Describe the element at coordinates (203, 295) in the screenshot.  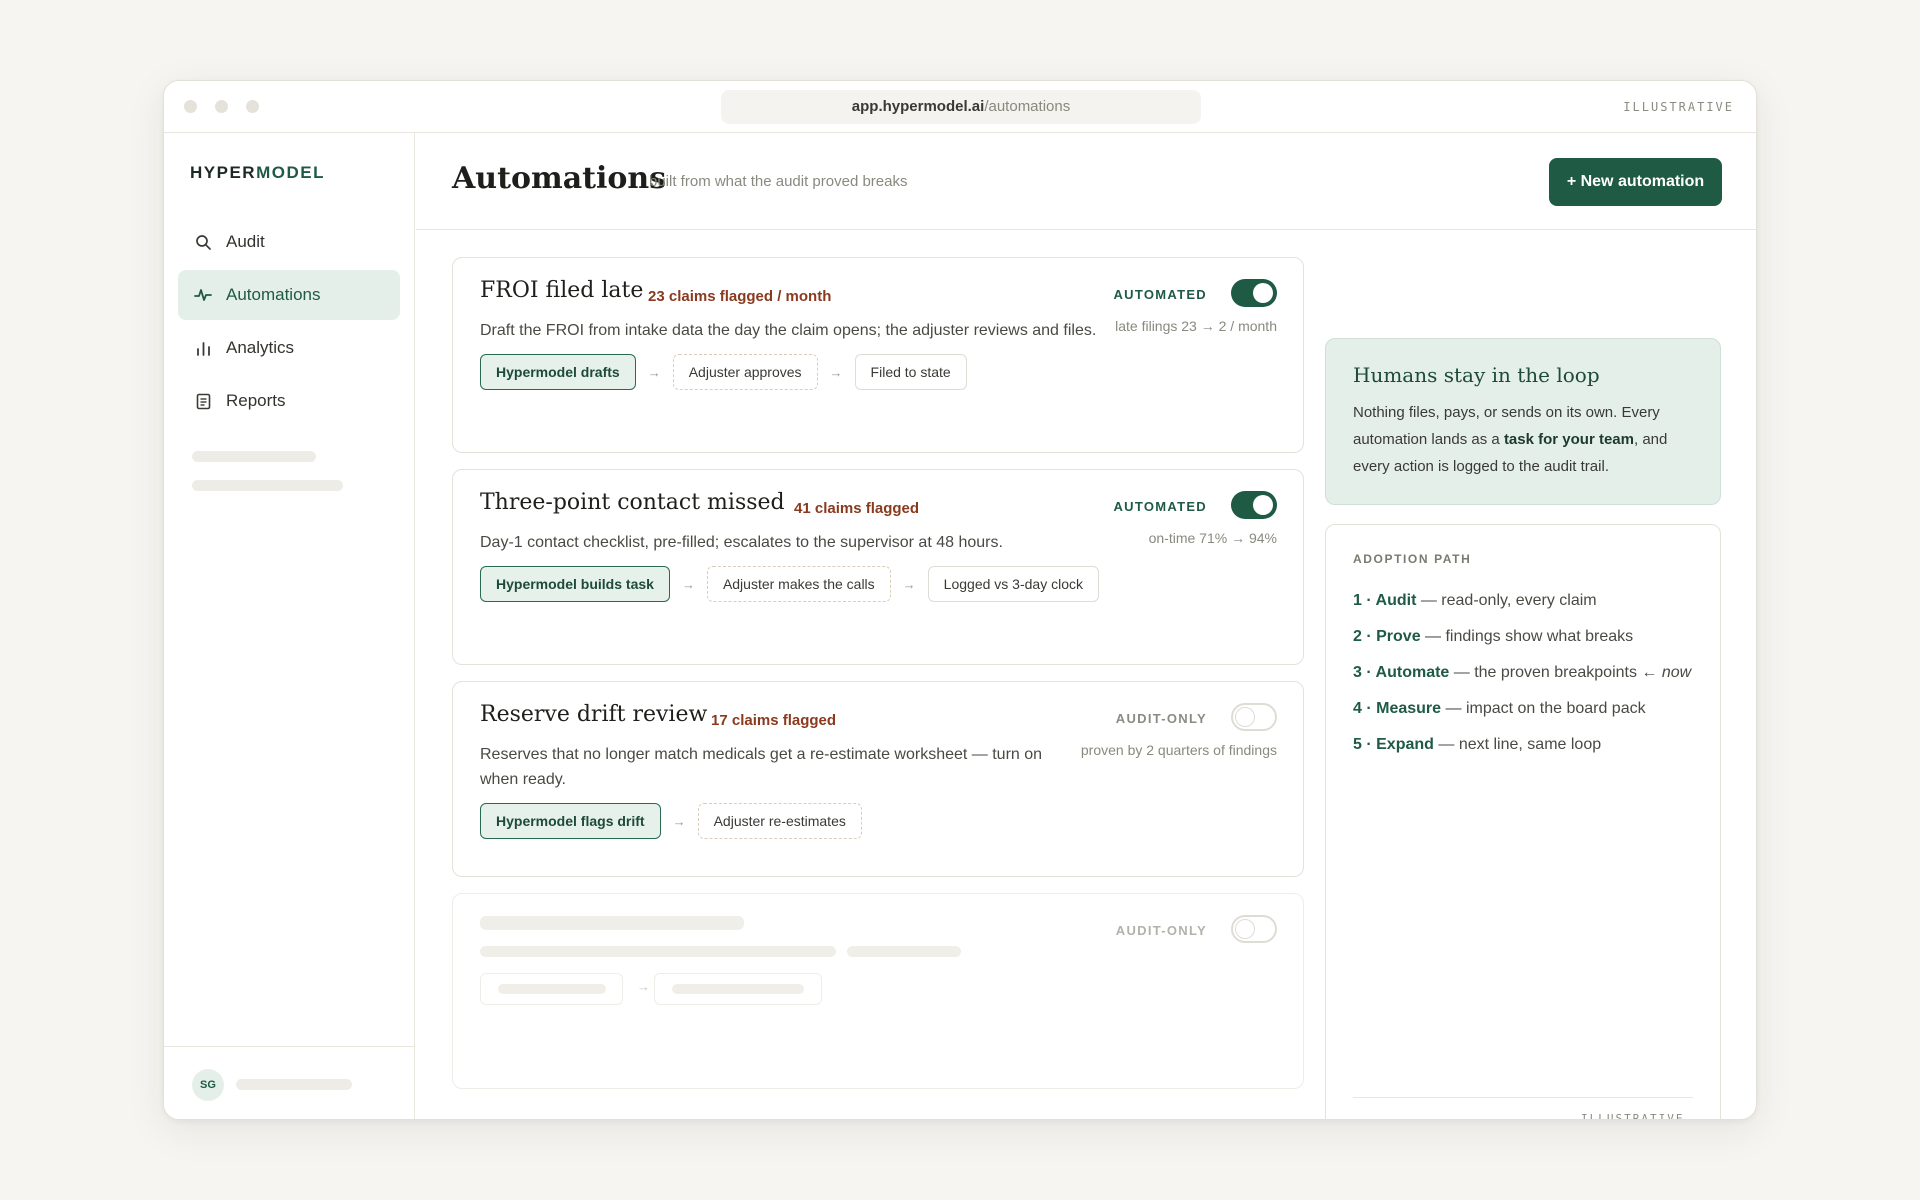
I see `pulse-icon` at that location.